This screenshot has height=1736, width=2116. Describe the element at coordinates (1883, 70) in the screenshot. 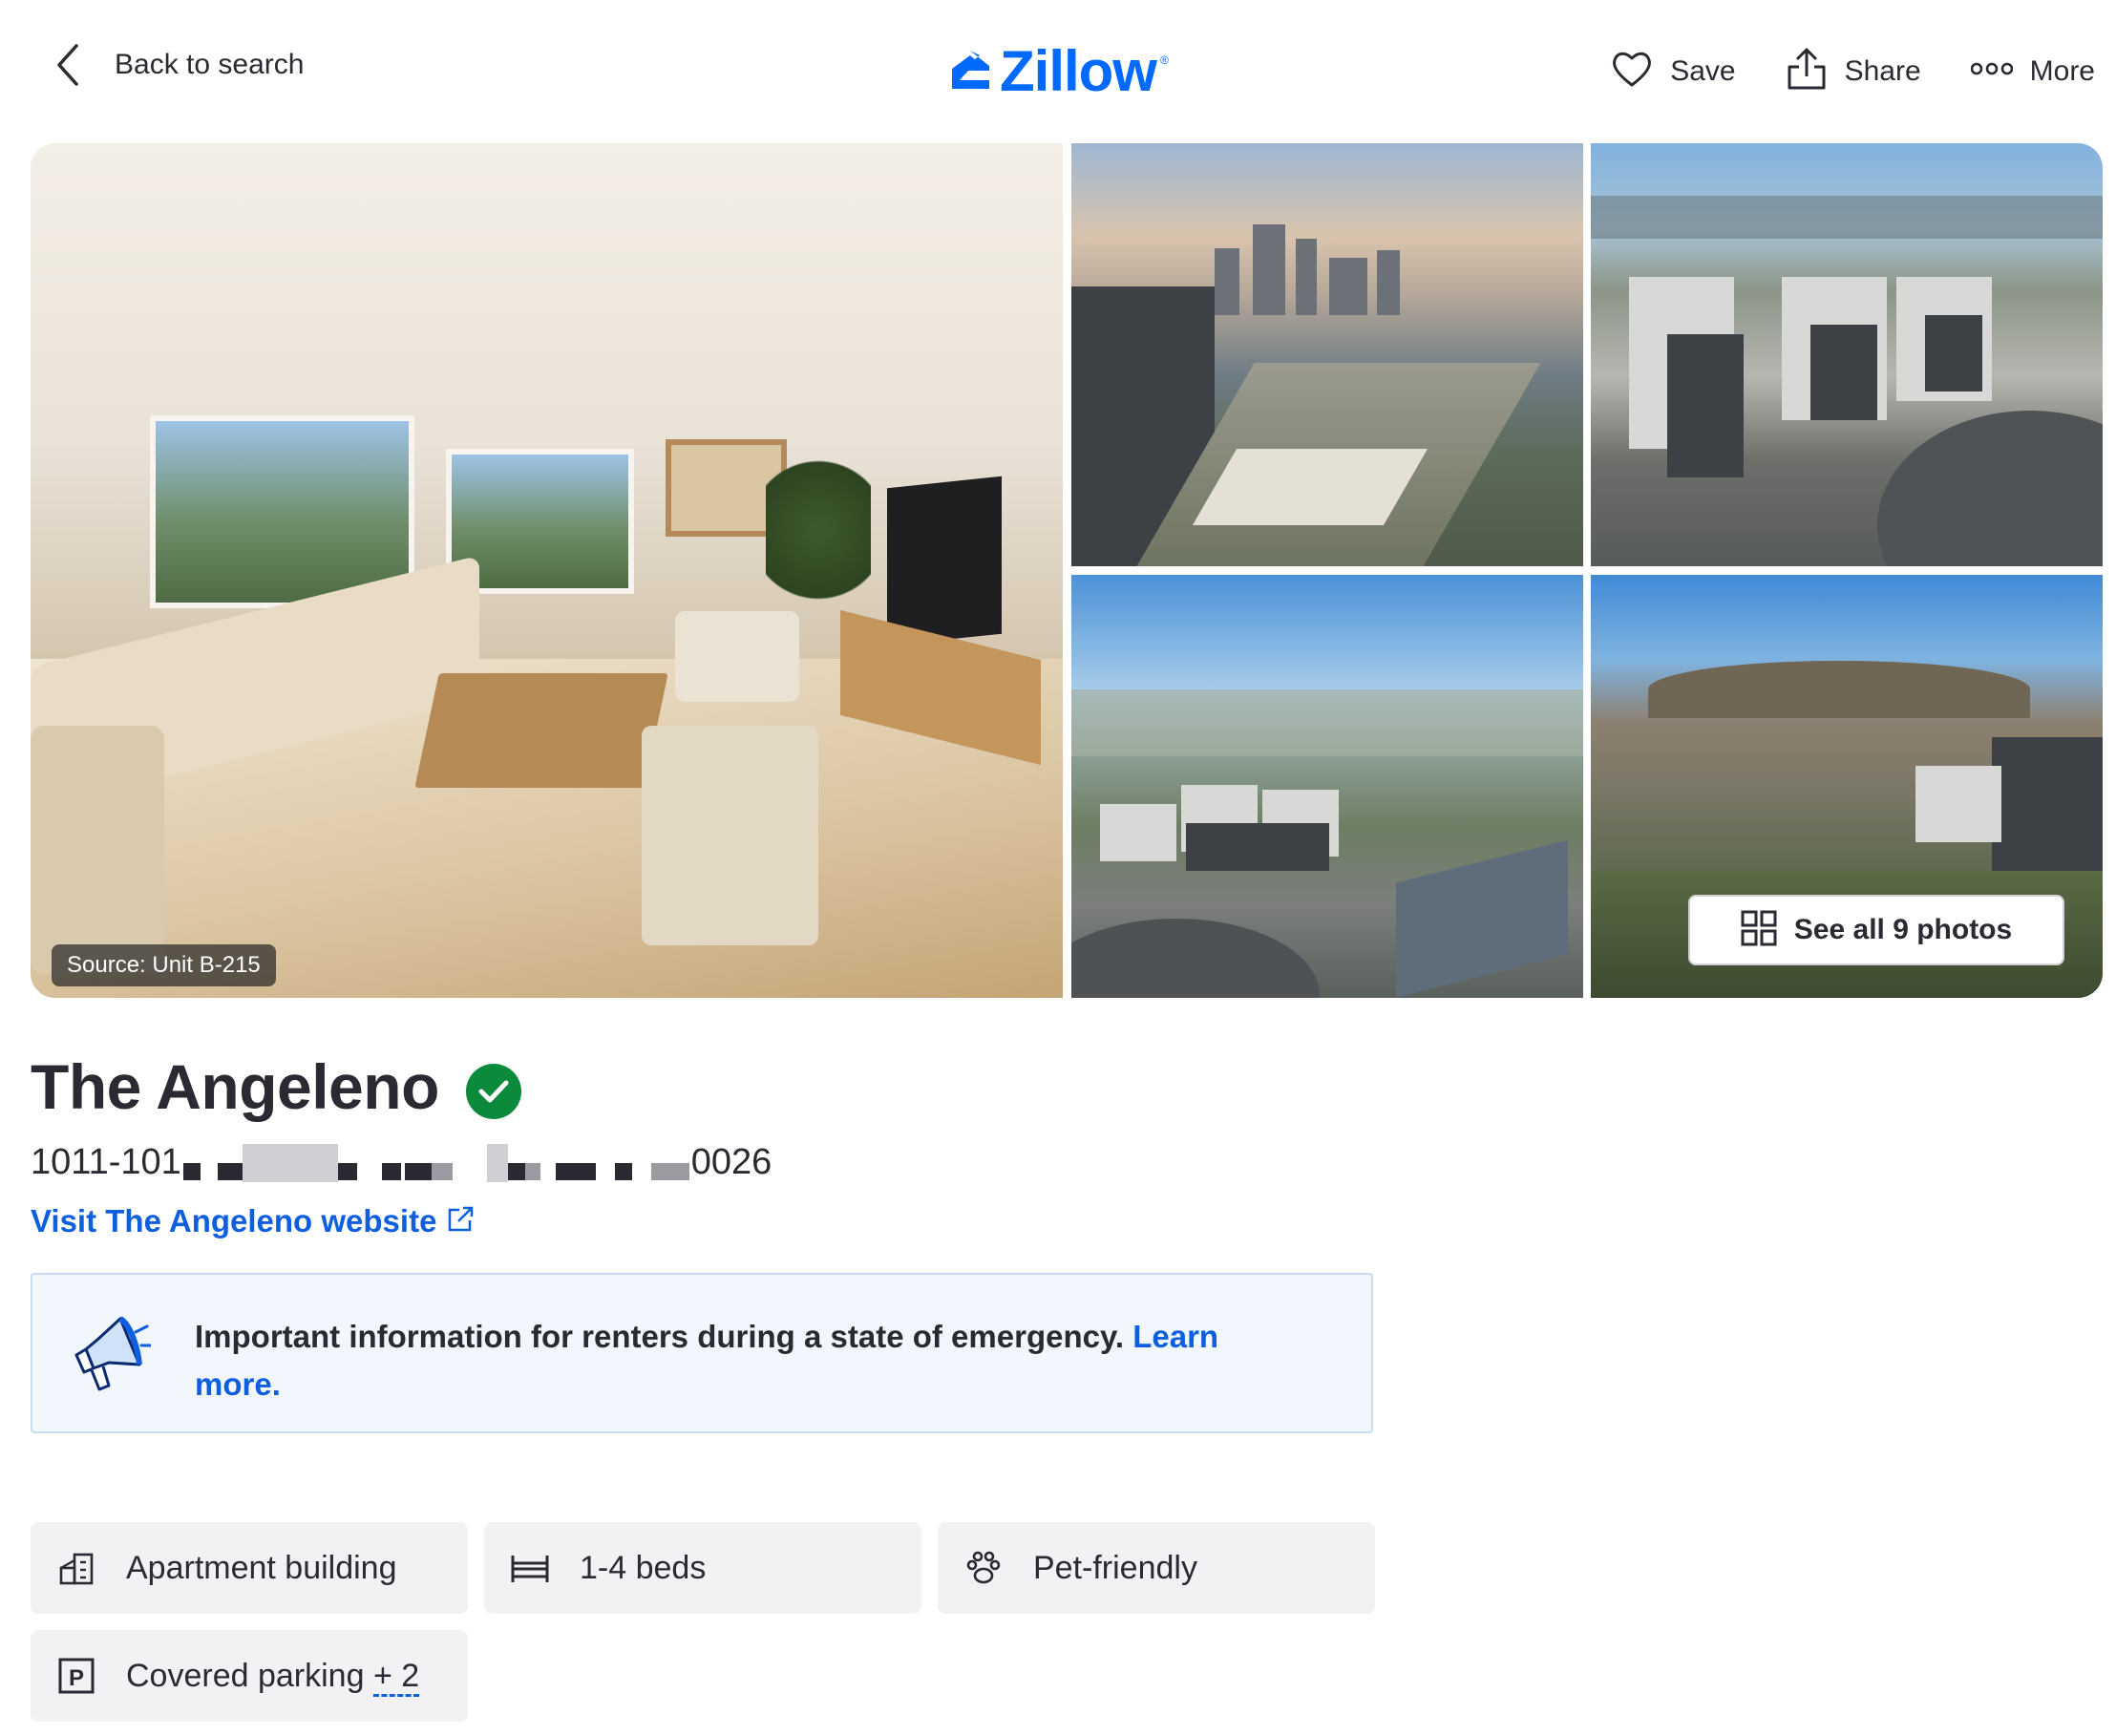

I see `share-label: Share` at that location.